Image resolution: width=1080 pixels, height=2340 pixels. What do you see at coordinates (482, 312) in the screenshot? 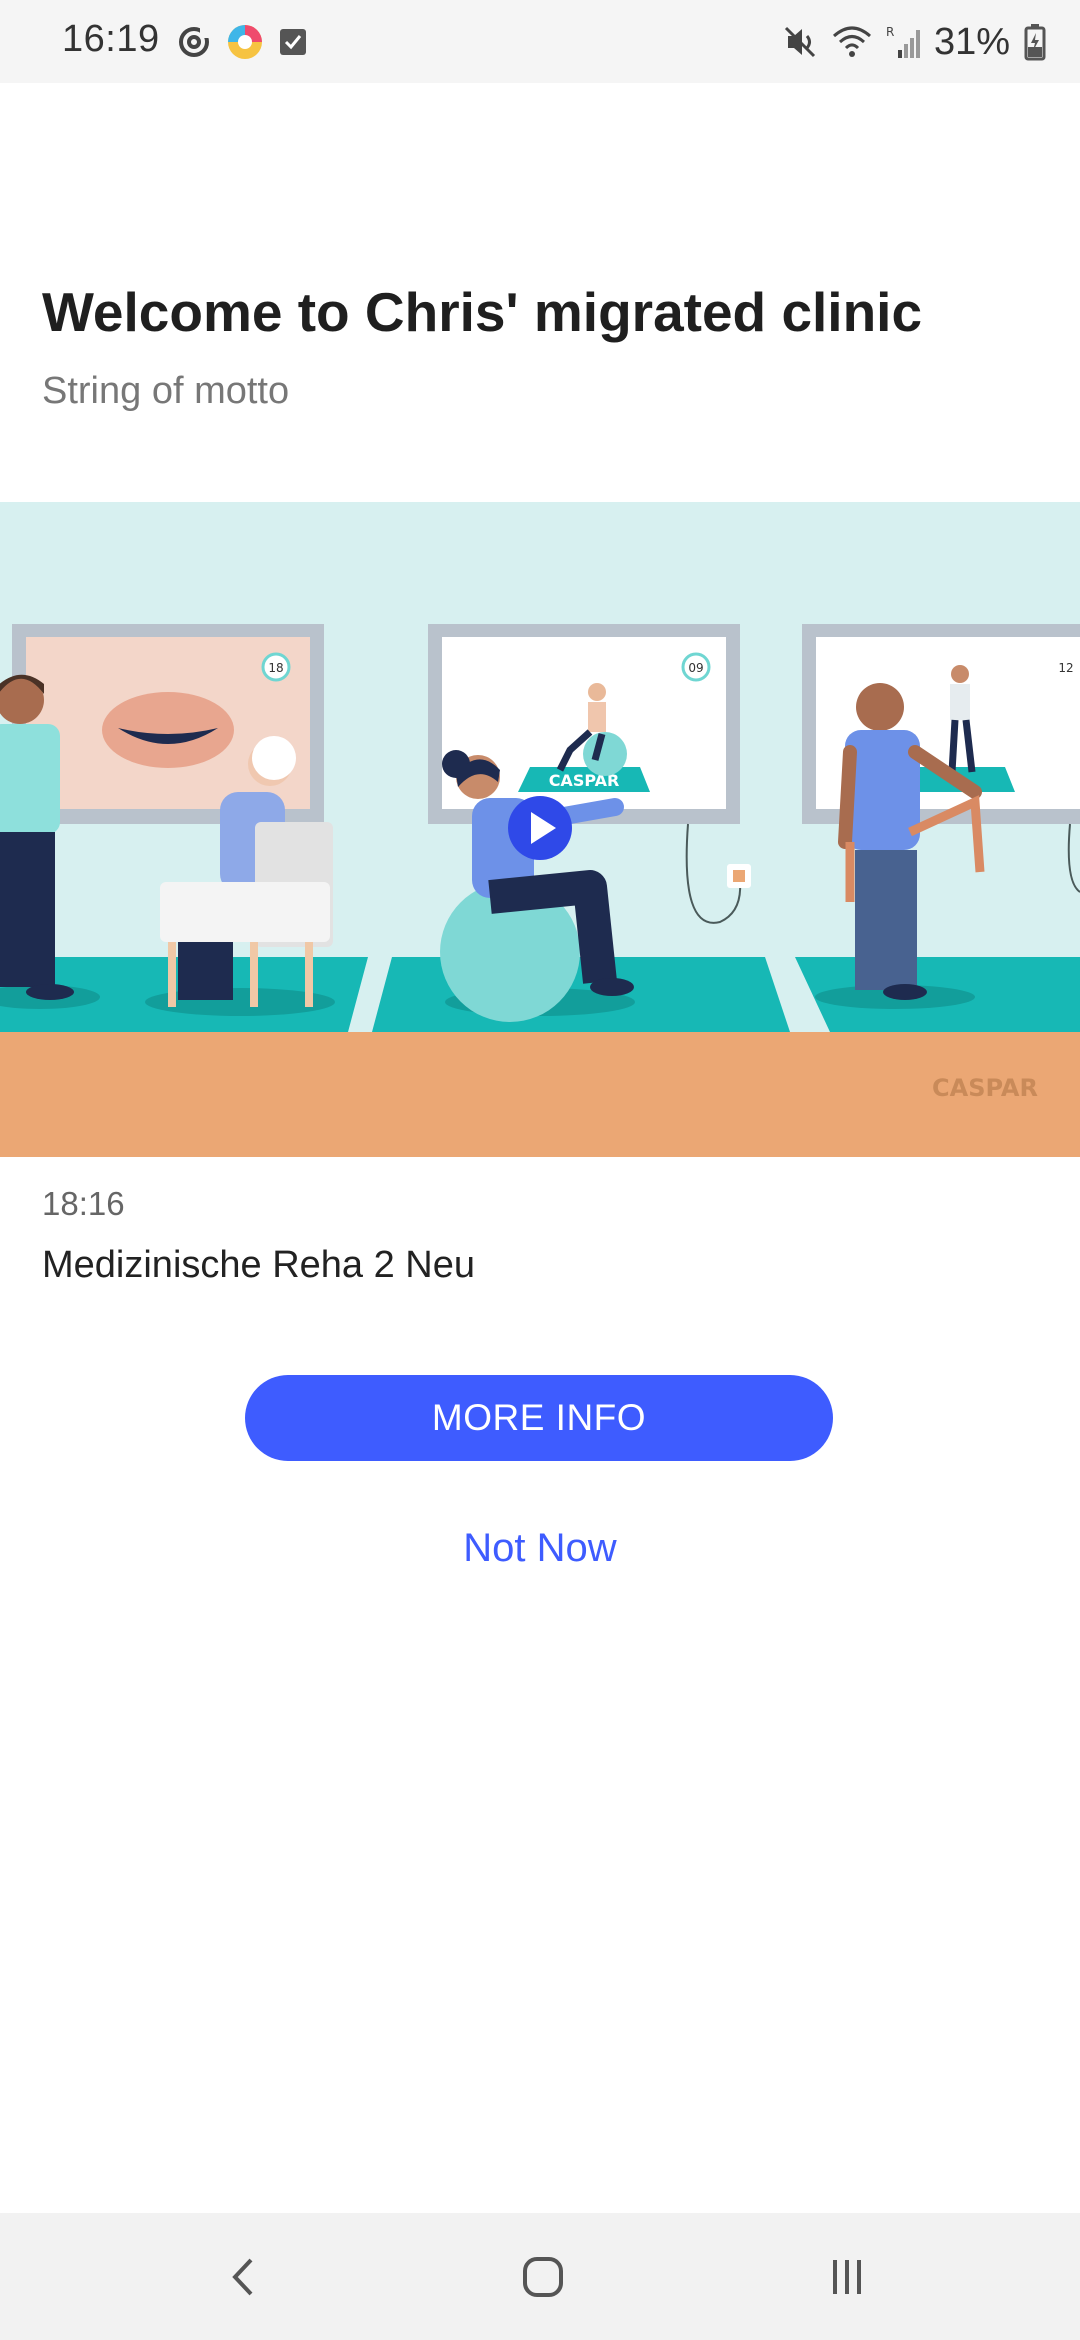
I see `welcome-title: Welcome to Chris' migrated clinic` at bounding box center [482, 312].